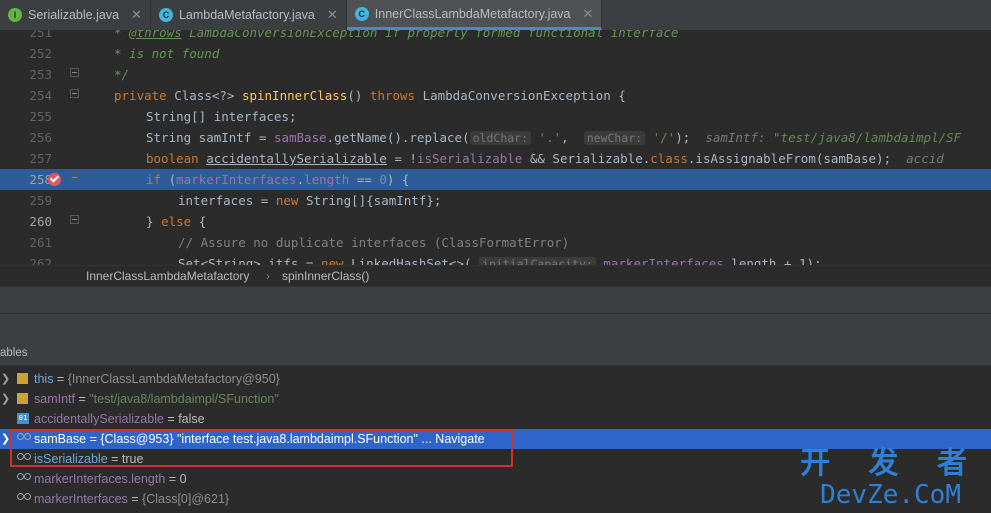 The image size is (991, 513). Describe the element at coordinates (495, 353) in the screenshot. I see `variables-panel-header: ables` at that location.